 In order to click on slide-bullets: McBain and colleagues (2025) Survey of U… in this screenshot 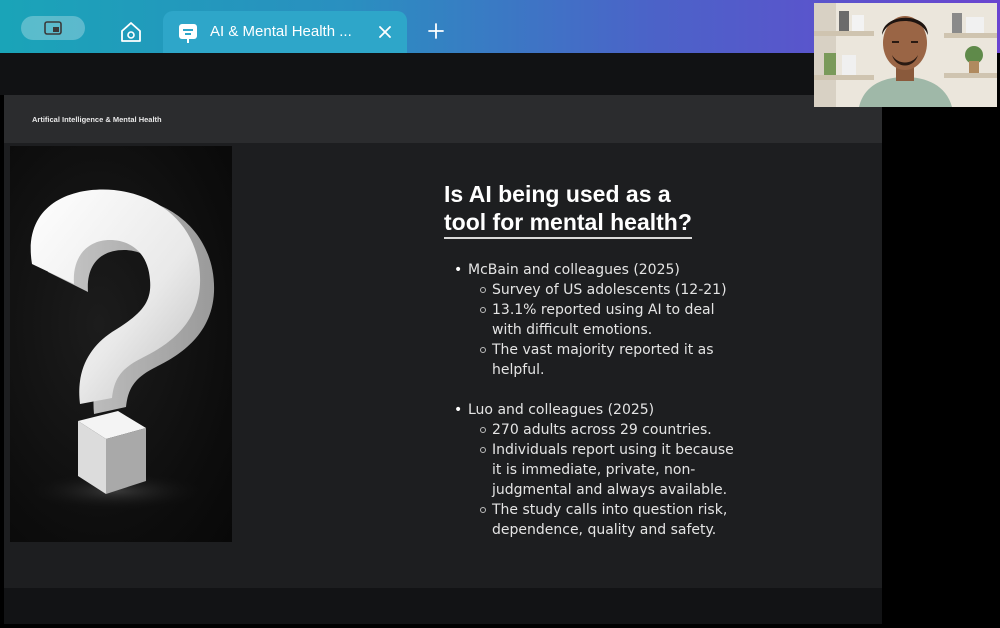, I will do `click(602, 400)`.